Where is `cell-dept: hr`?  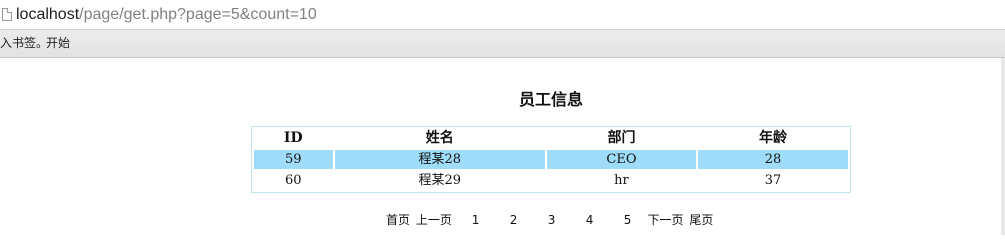 cell-dept: hr is located at coordinates (621, 180).